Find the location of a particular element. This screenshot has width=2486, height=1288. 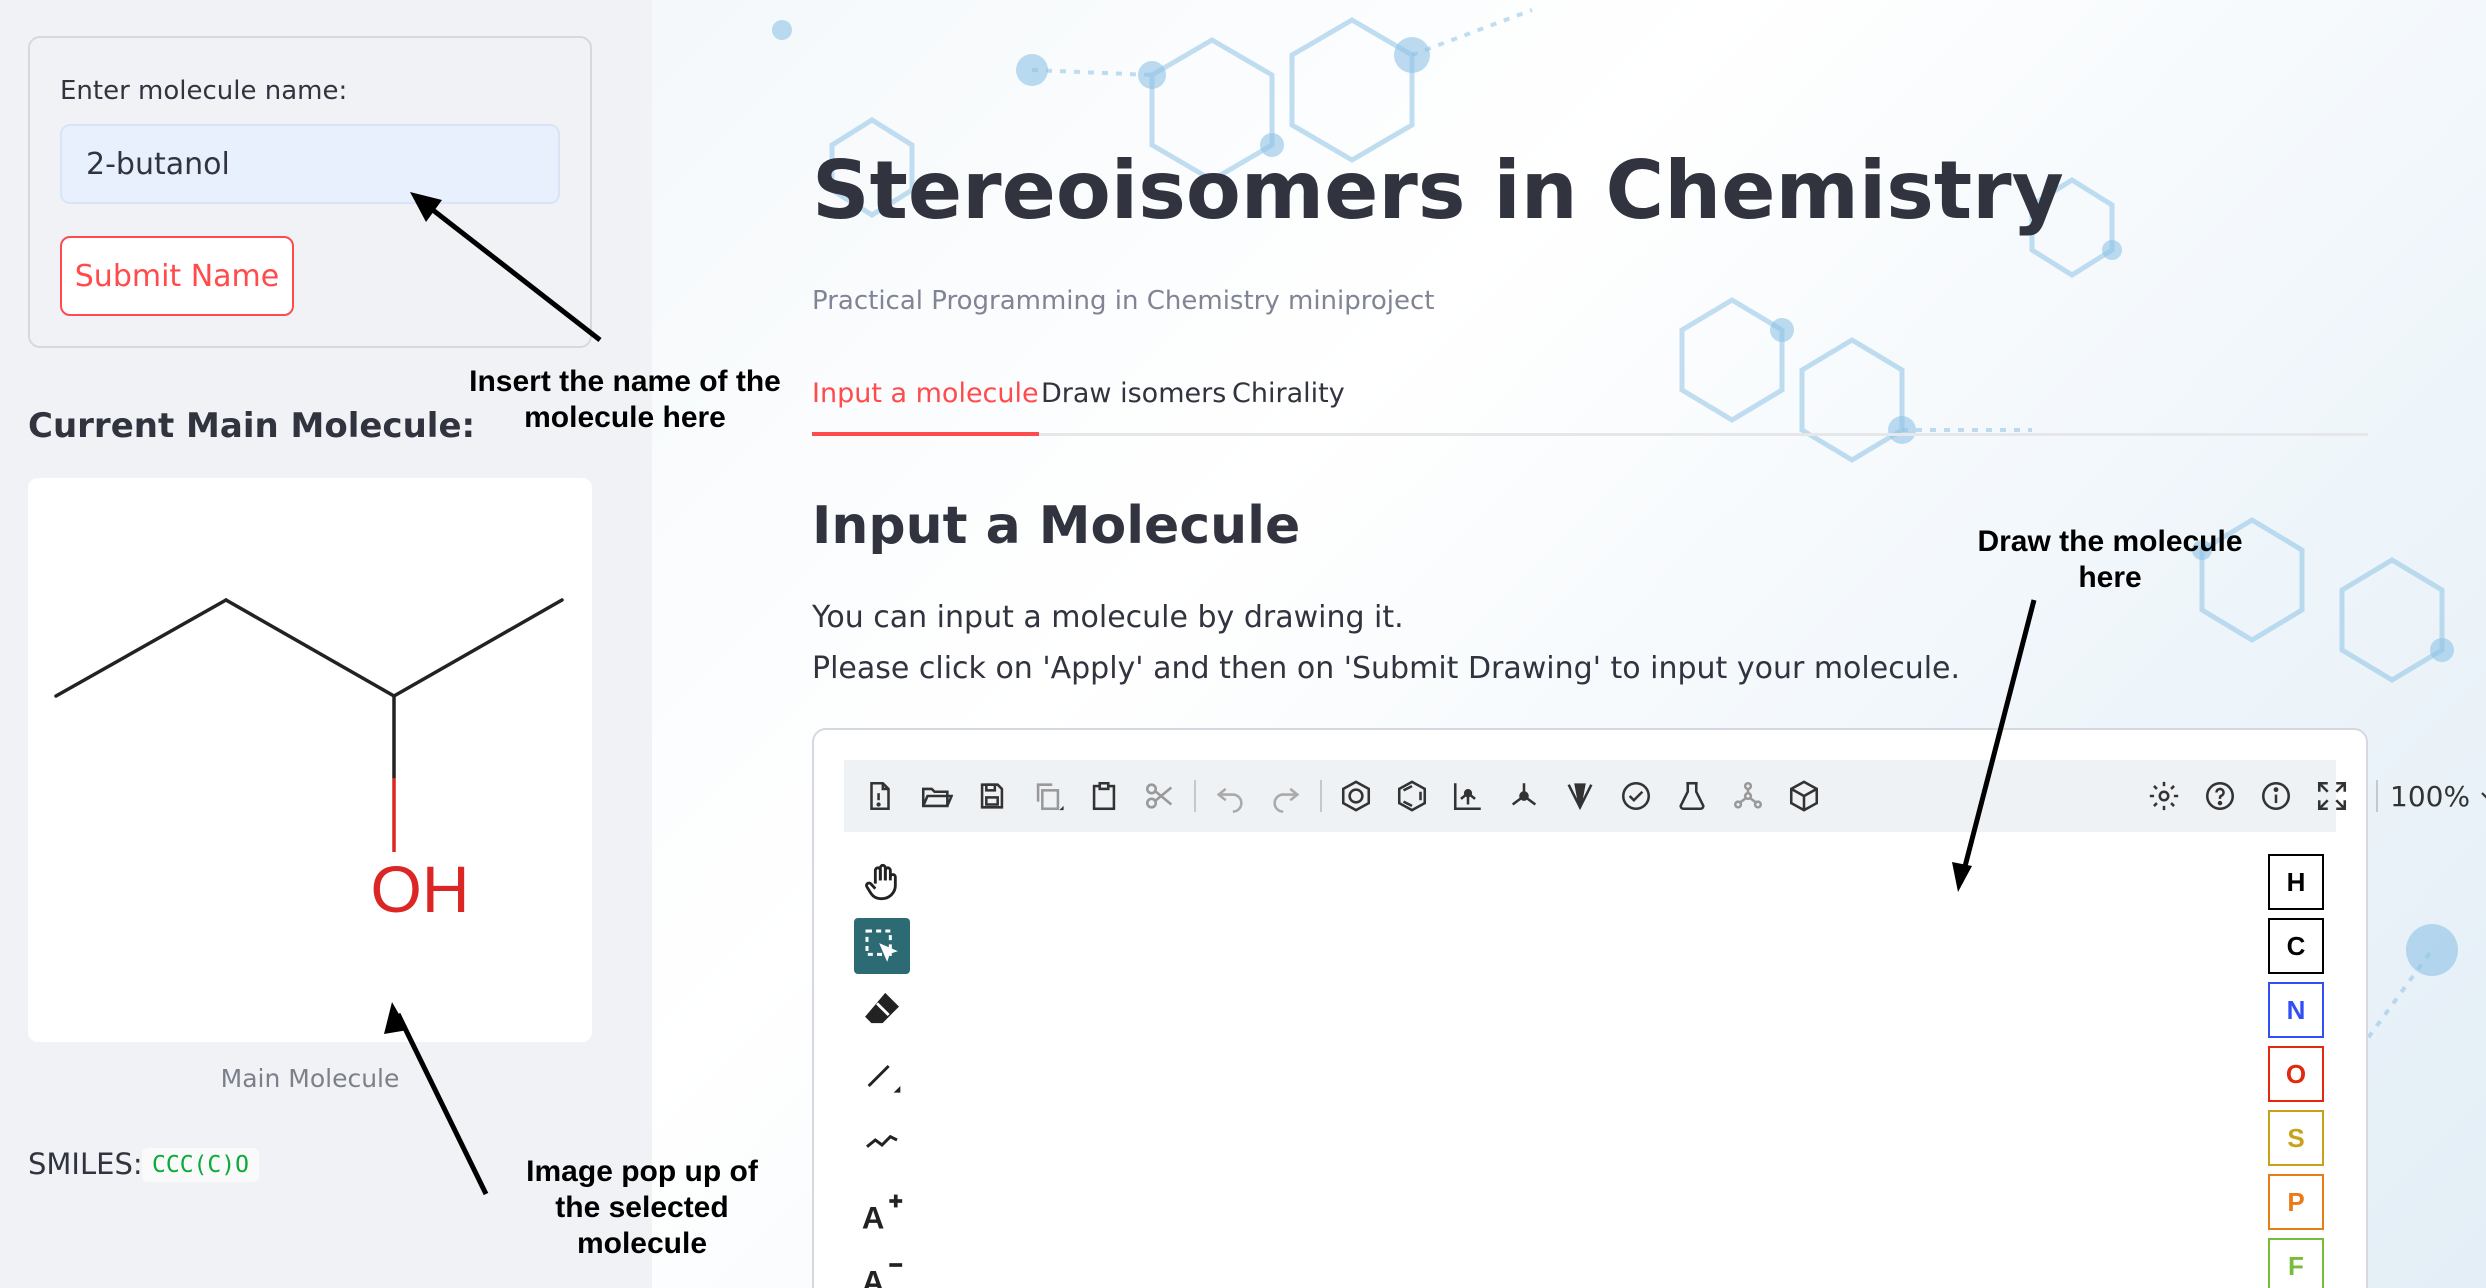

new-file-icon is located at coordinates (880, 796).